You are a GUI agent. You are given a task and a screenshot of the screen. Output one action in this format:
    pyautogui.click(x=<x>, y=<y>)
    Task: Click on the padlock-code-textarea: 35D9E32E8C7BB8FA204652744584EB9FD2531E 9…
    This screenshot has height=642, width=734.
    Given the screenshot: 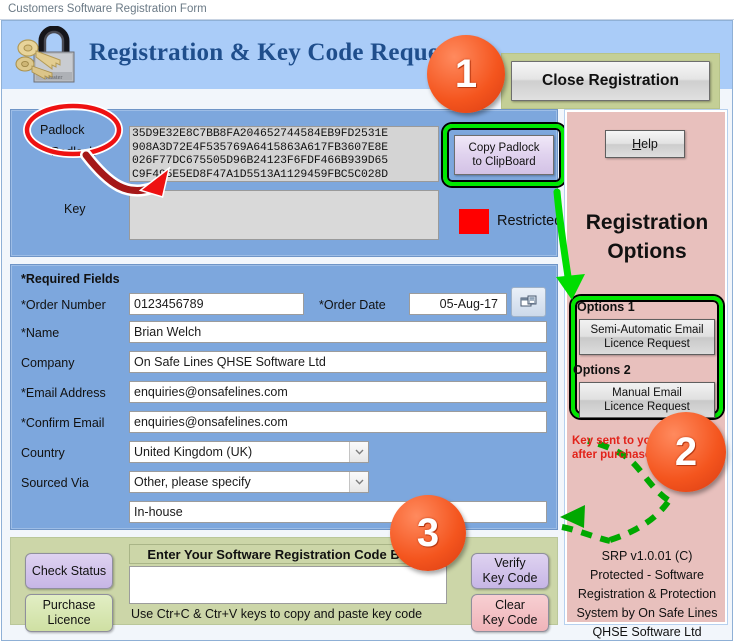 What is the action you would take?
    pyautogui.click(x=284, y=154)
    